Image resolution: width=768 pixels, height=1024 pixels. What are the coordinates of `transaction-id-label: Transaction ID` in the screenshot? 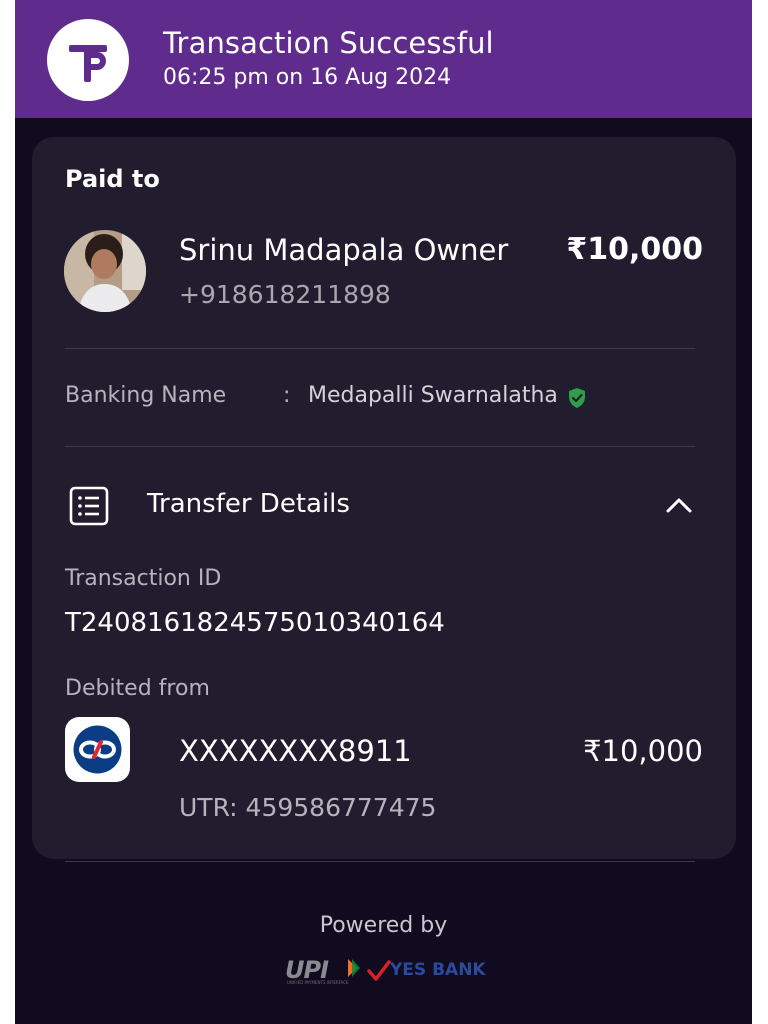 It's located at (143, 578).